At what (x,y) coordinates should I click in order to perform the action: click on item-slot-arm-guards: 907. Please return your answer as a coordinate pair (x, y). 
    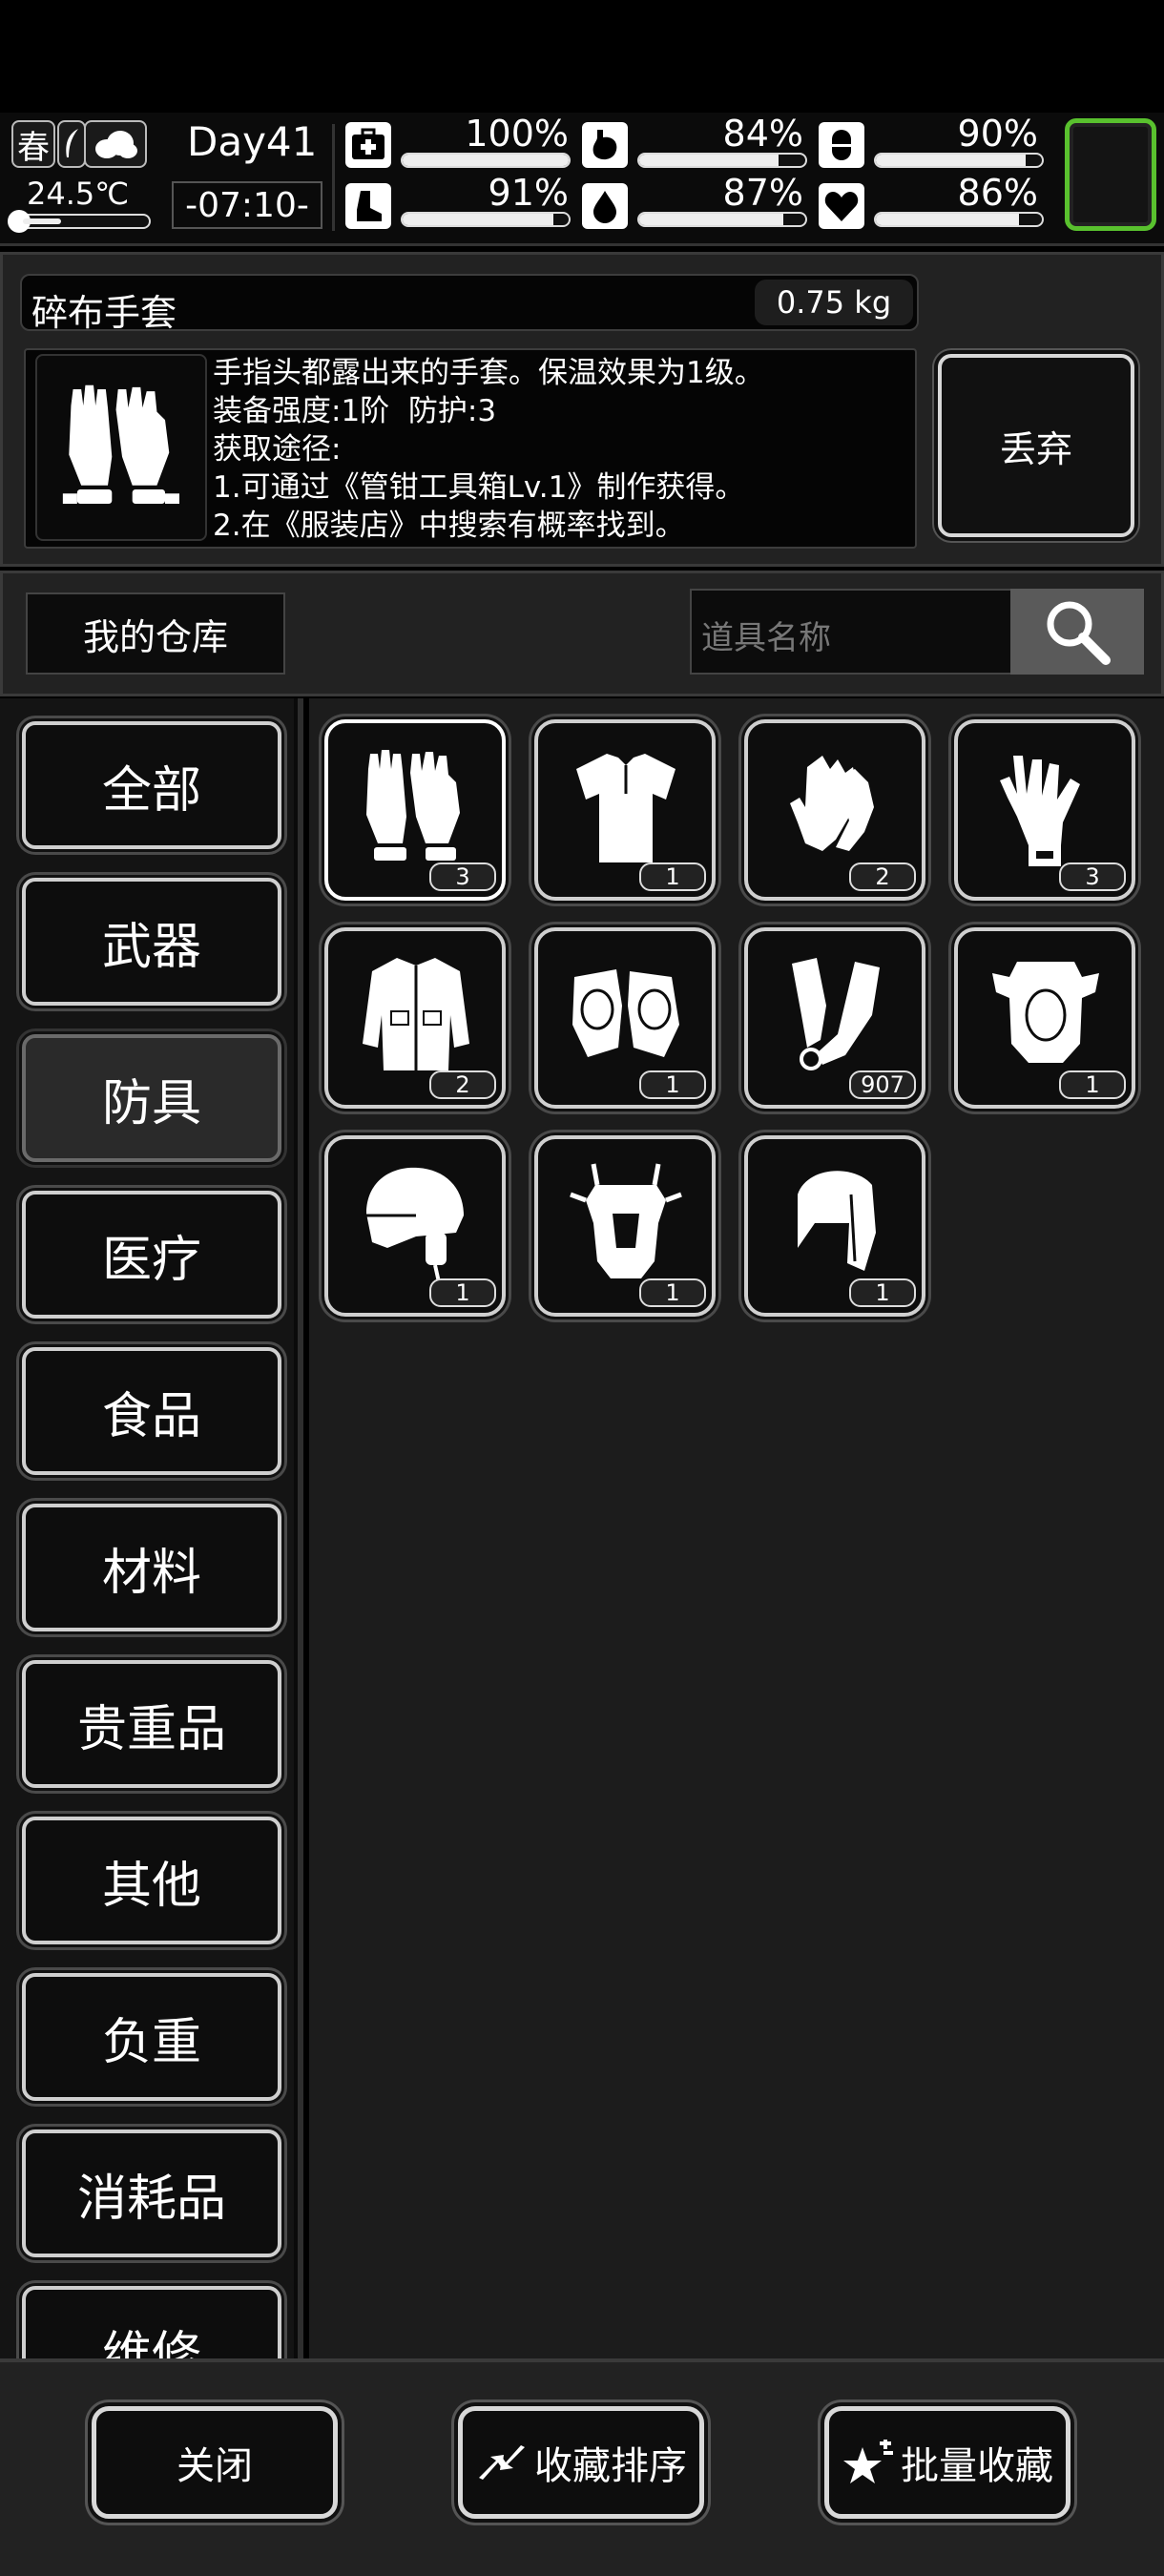
    Looking at the image, I should click on (835, 1018).